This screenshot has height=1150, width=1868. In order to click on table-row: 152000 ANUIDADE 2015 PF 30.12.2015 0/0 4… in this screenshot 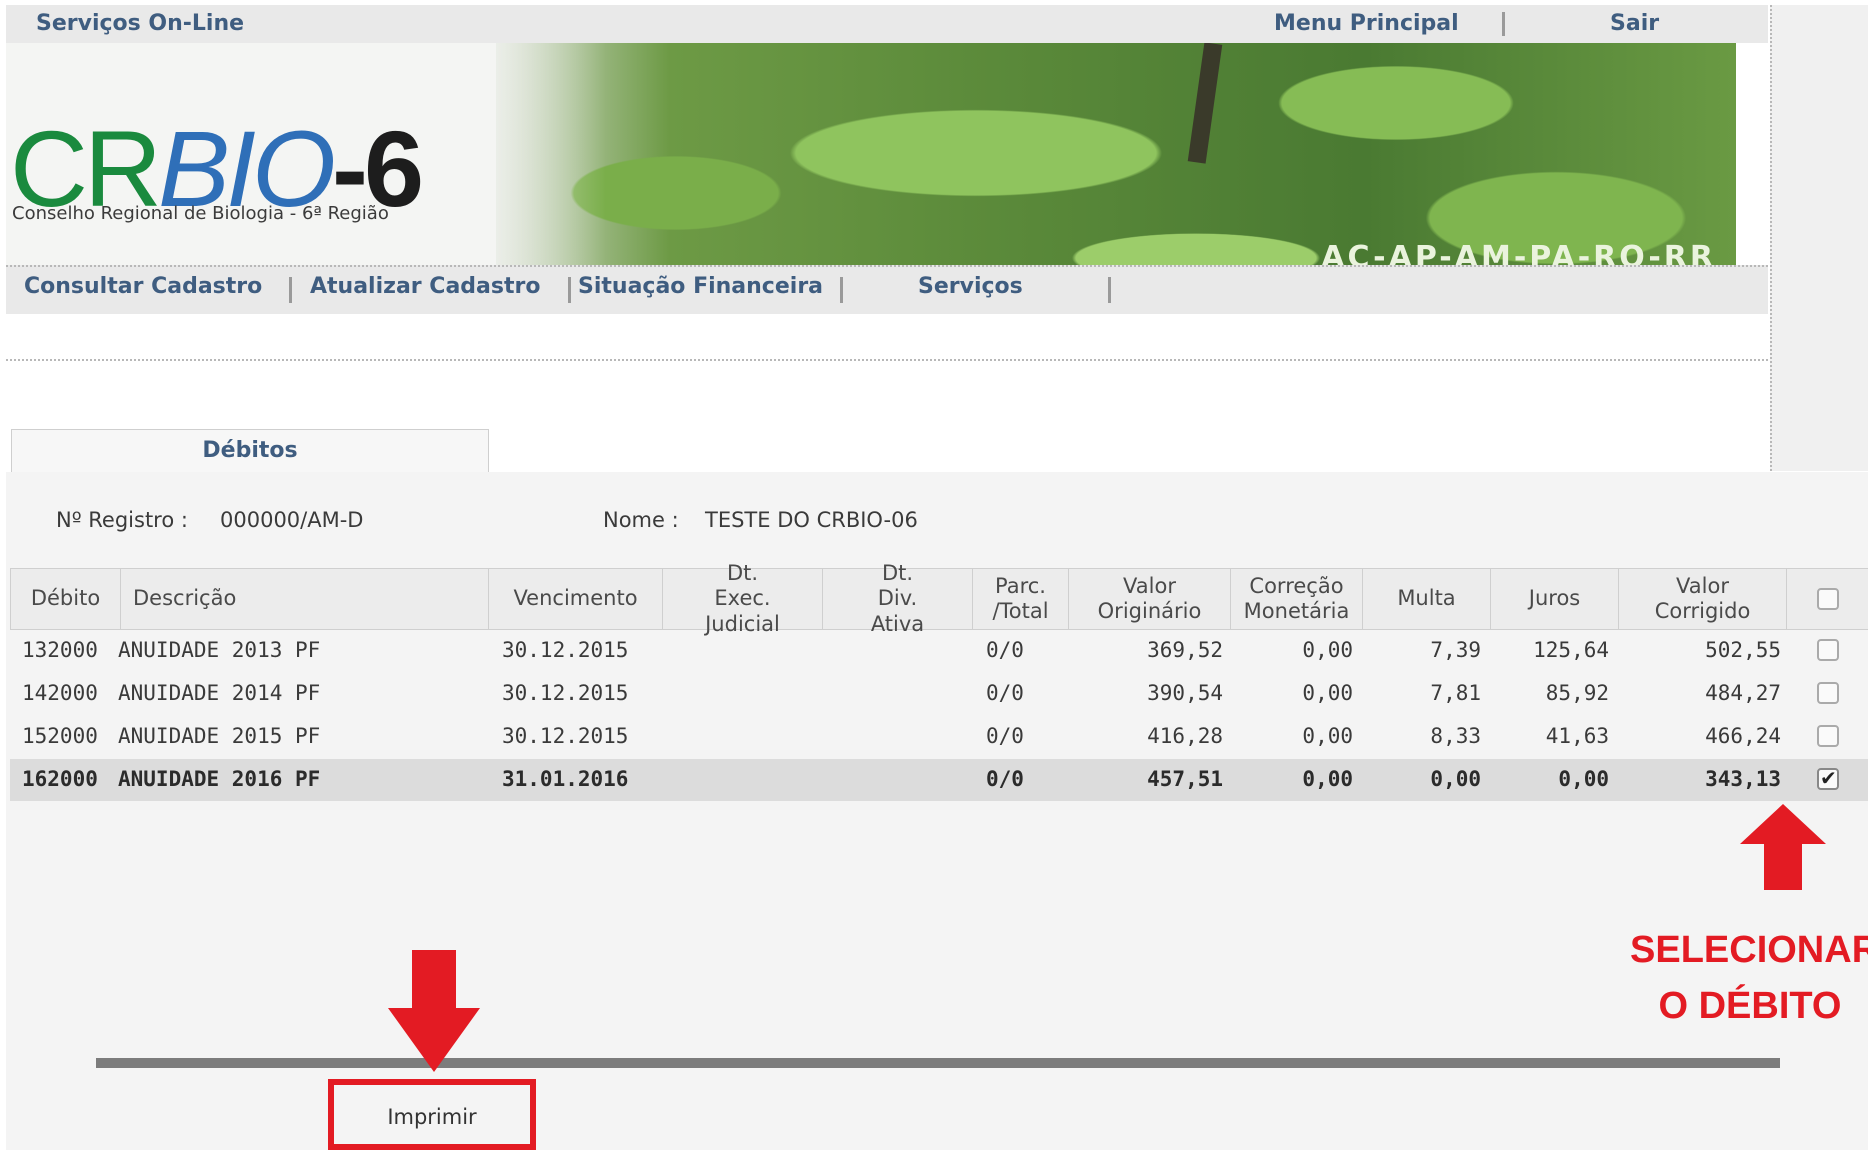, I will do `click(939, 737)`.